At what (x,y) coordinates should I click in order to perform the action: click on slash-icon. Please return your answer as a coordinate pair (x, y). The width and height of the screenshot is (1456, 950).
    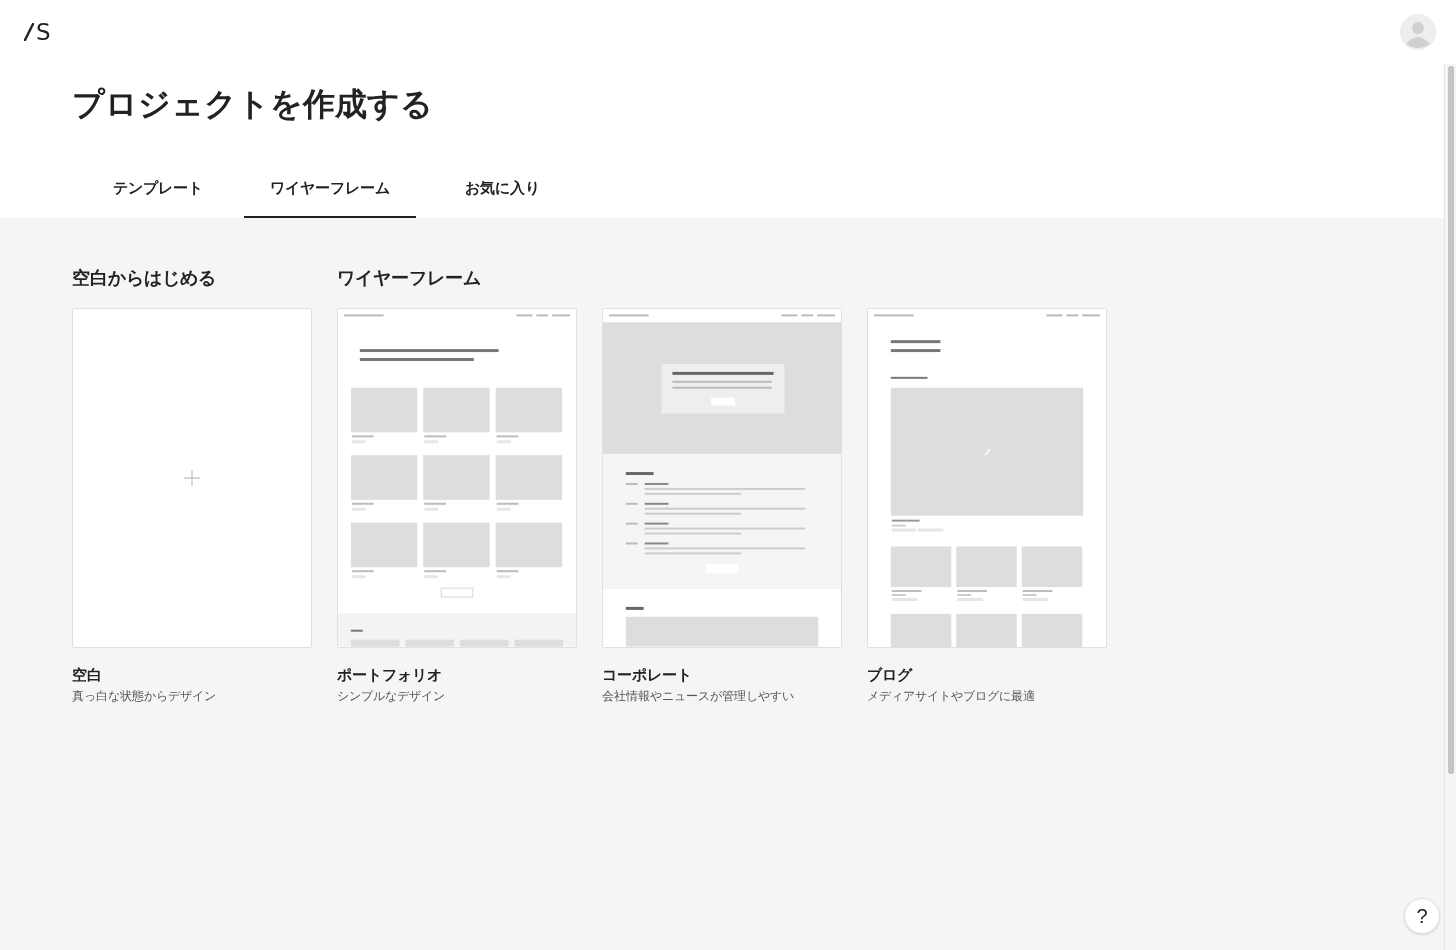
    Looking at the image, I should click on (29, 32).